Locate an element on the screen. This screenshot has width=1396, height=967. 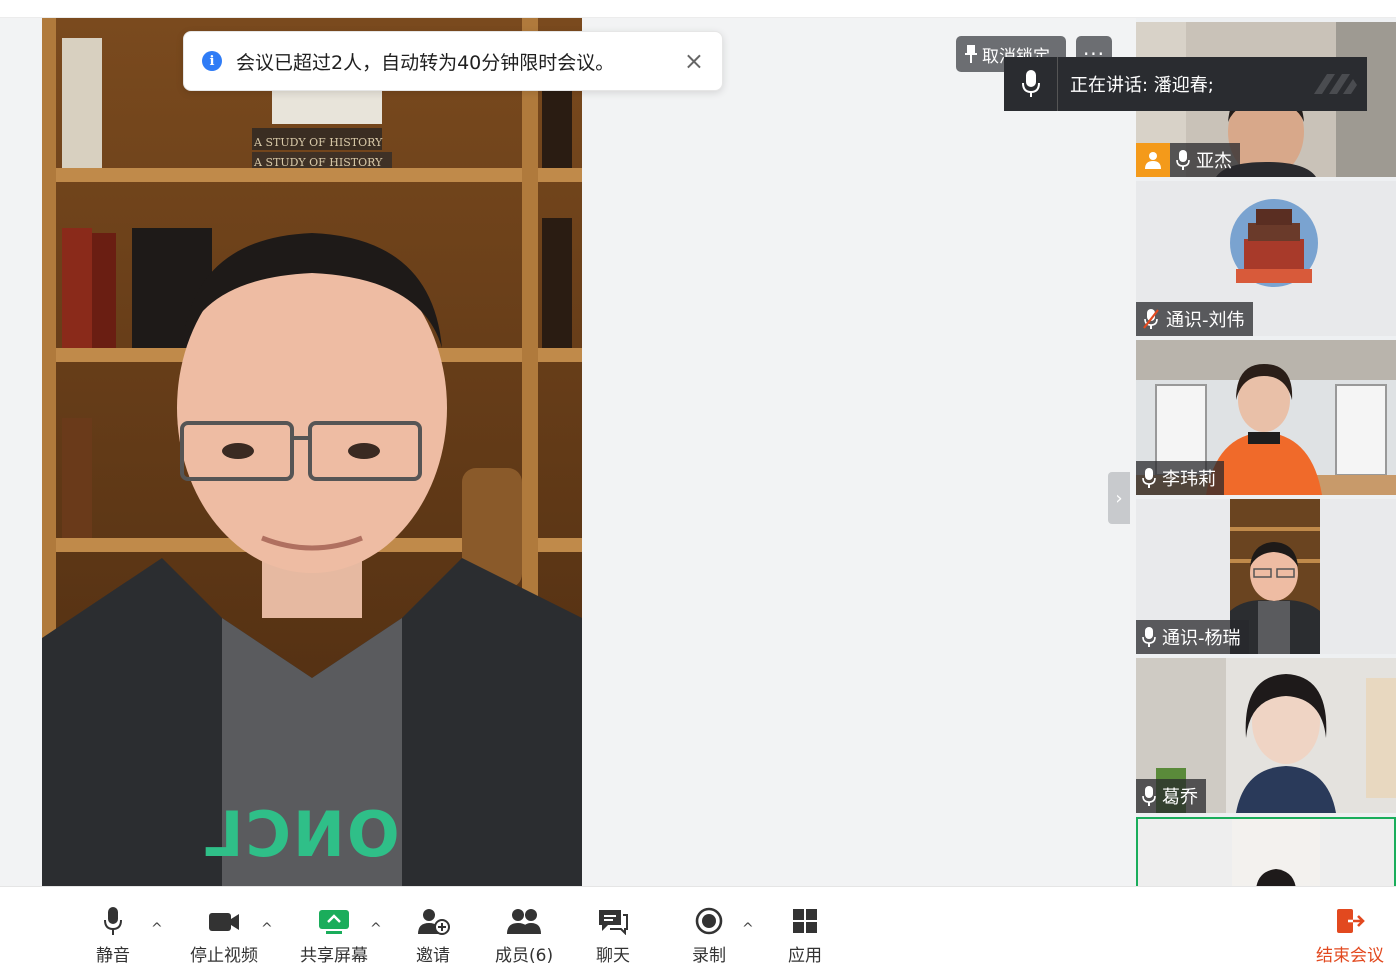
members-button: 成员(6) is located at coordinates (524, 936).